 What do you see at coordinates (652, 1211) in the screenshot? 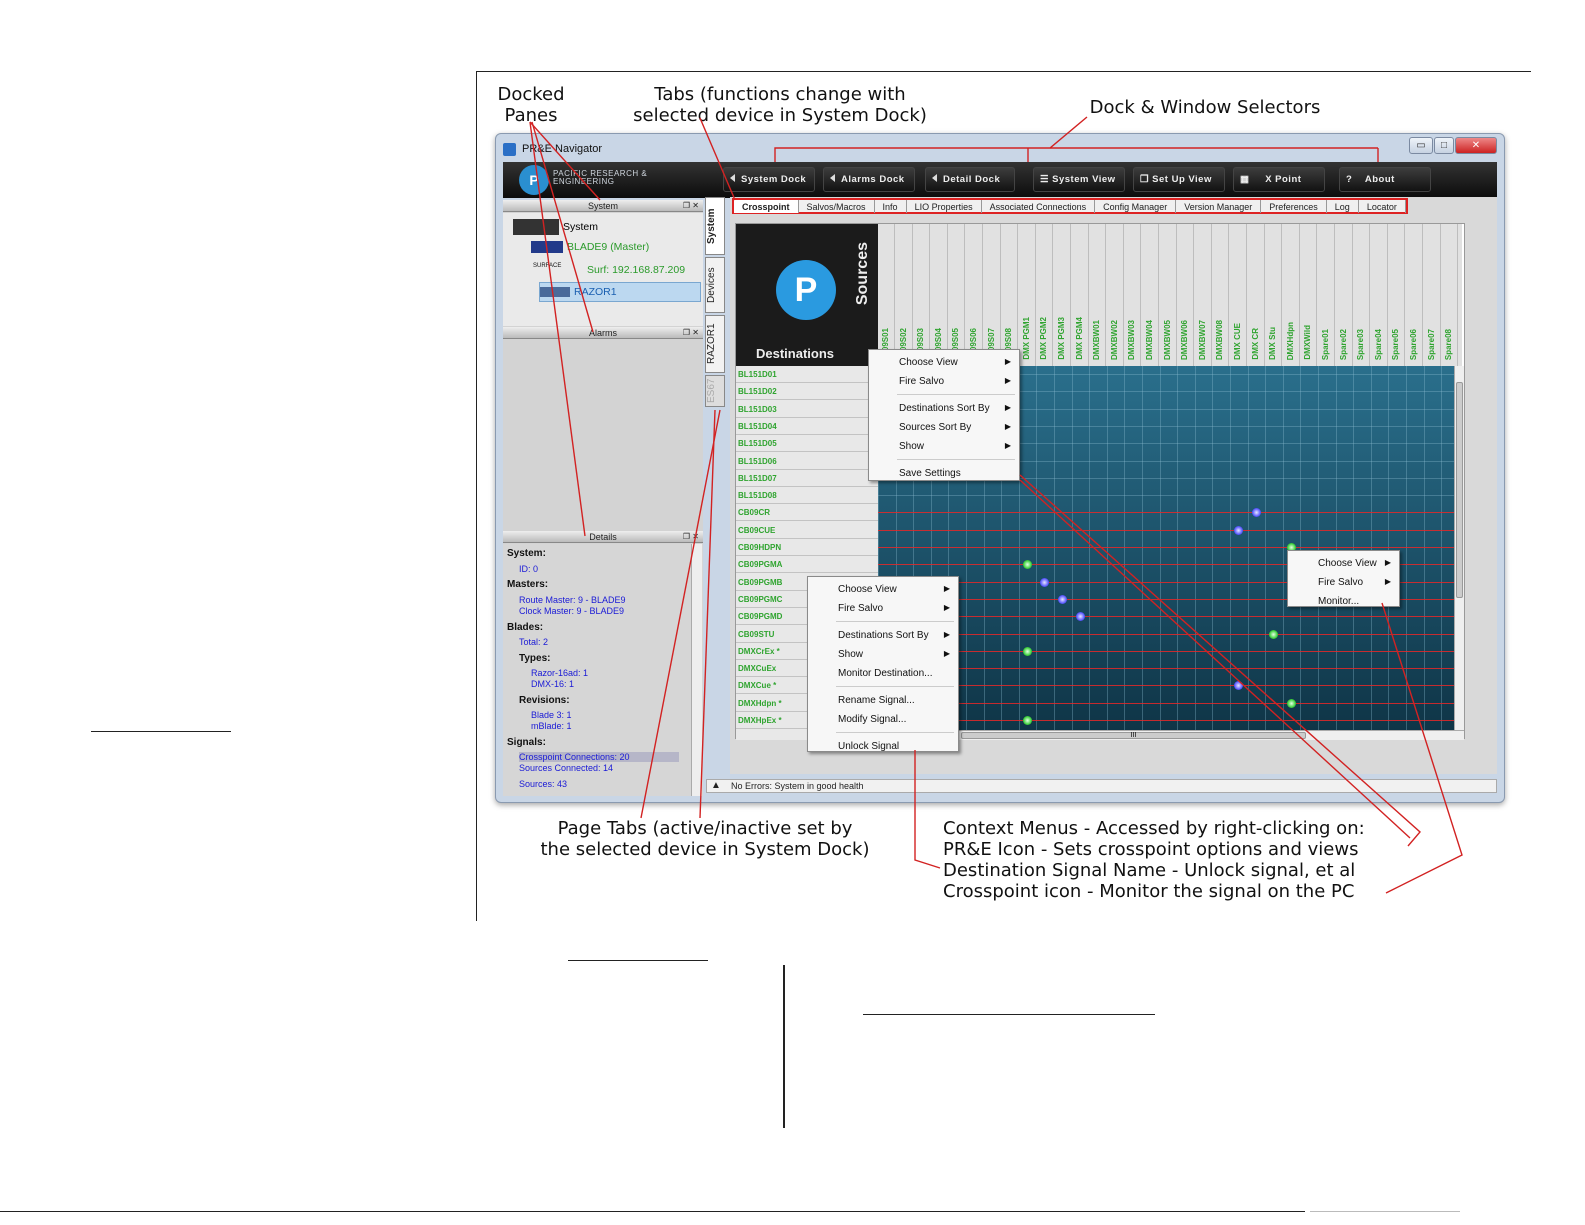
I see `footer-rule` at bounding box center [652, 1211].